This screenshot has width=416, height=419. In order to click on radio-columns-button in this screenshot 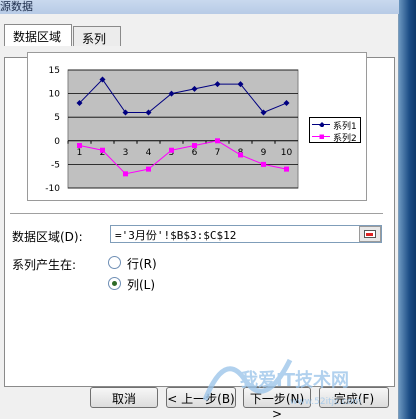, I will do `click(114, 283)`.